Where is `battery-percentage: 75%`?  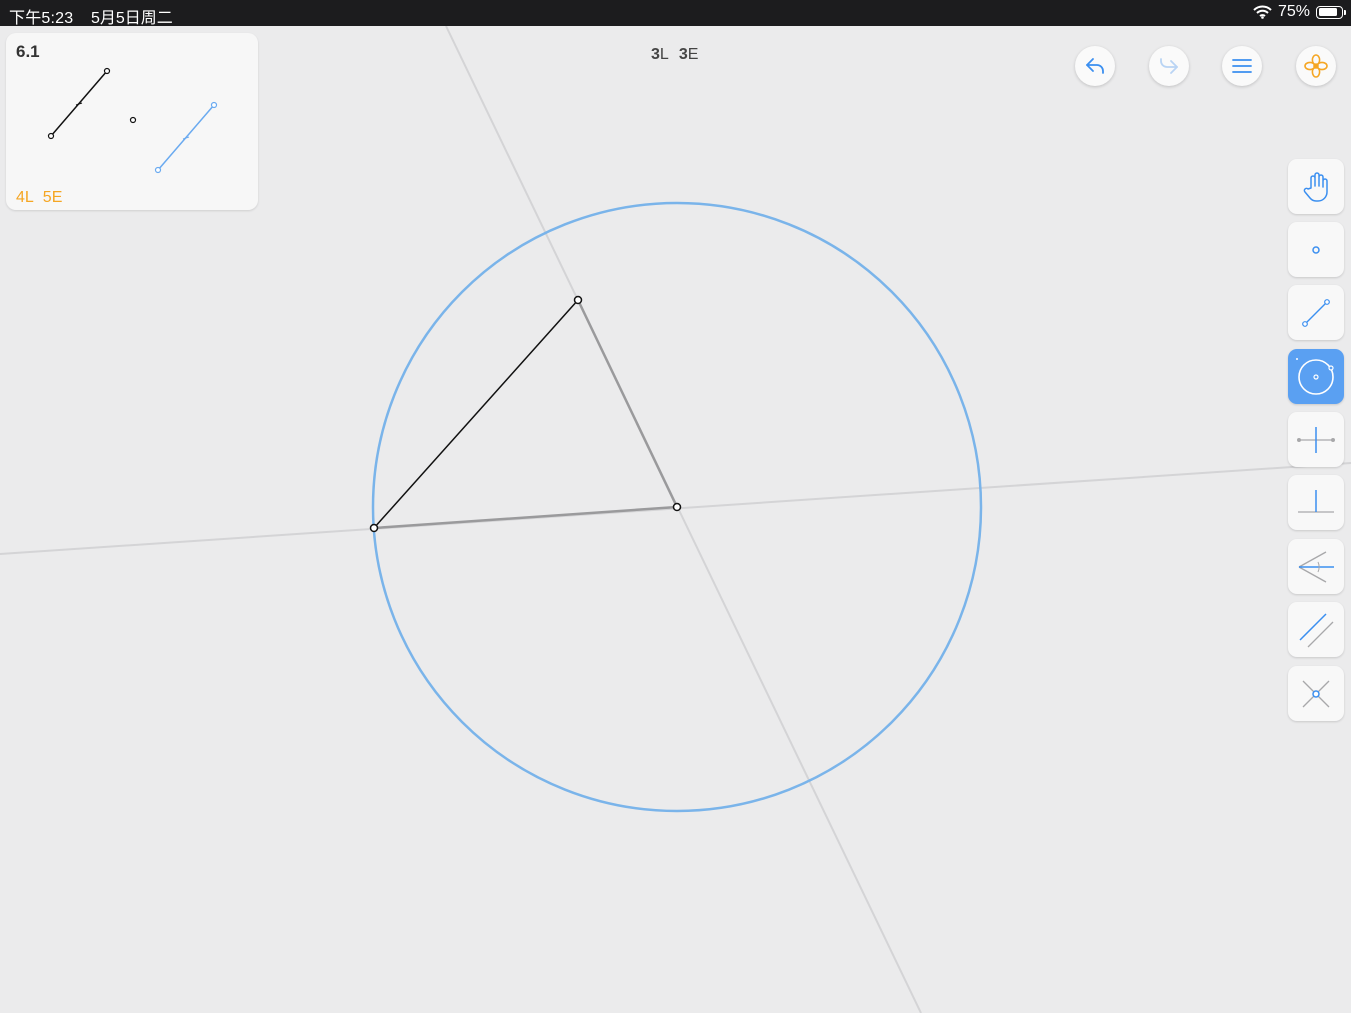 battery-percentage: 75% is located at coordinates (1293, 11).